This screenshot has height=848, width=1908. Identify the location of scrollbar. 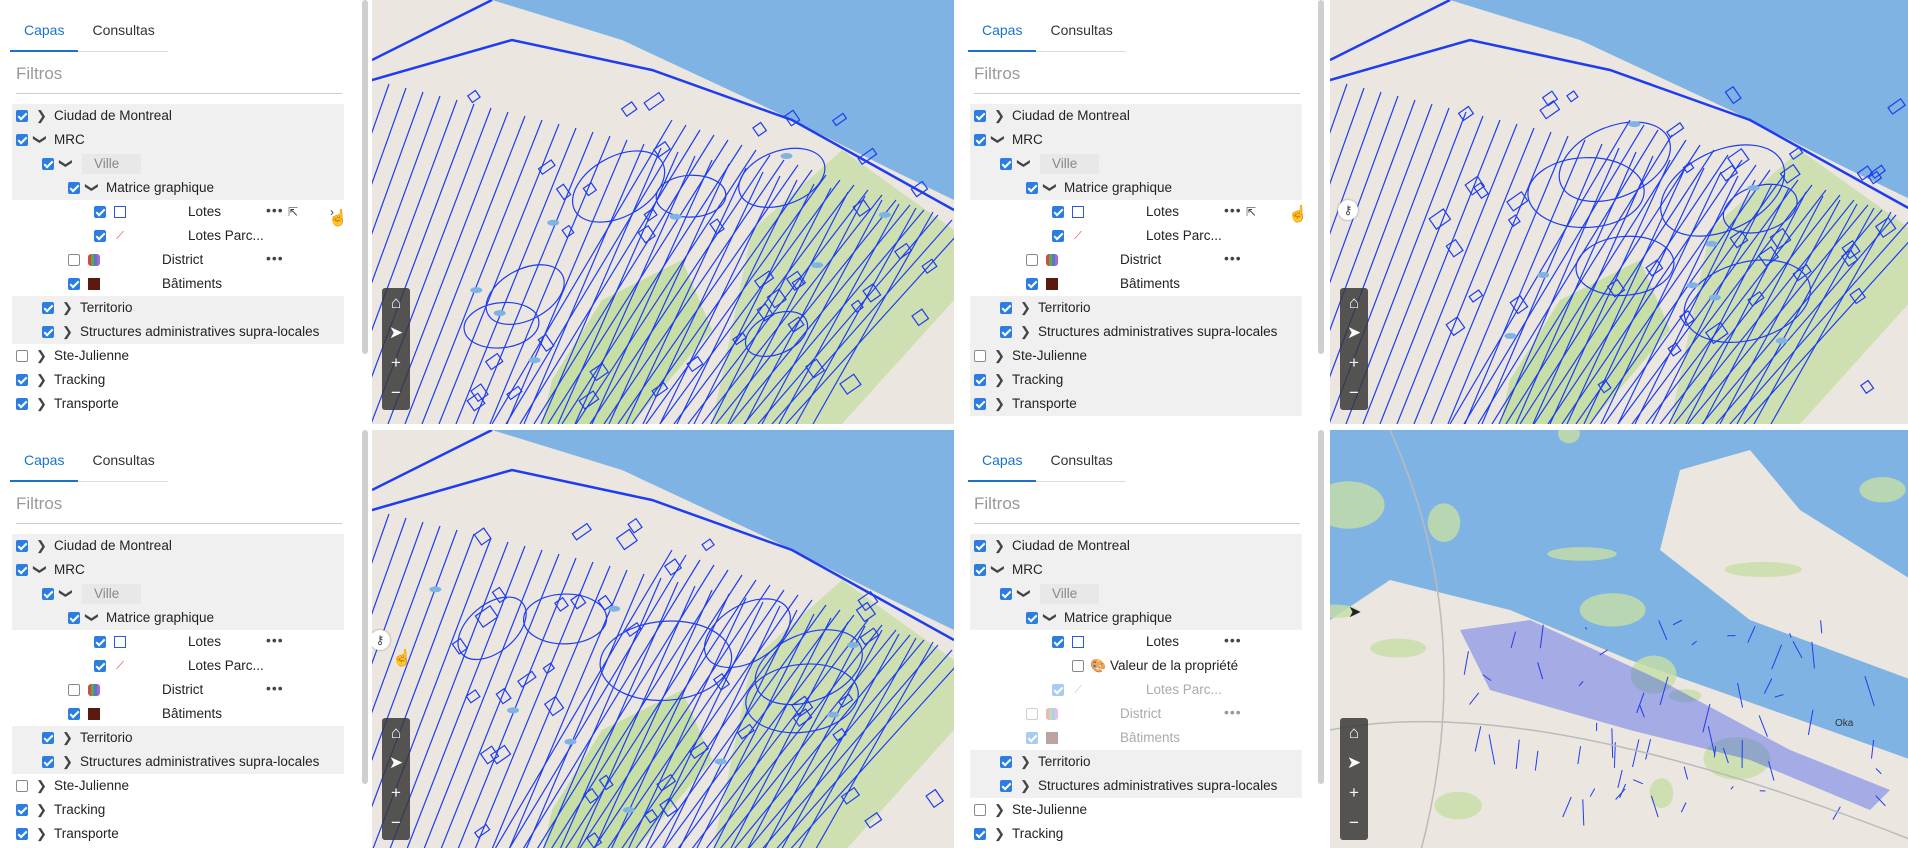
(1321, 607).